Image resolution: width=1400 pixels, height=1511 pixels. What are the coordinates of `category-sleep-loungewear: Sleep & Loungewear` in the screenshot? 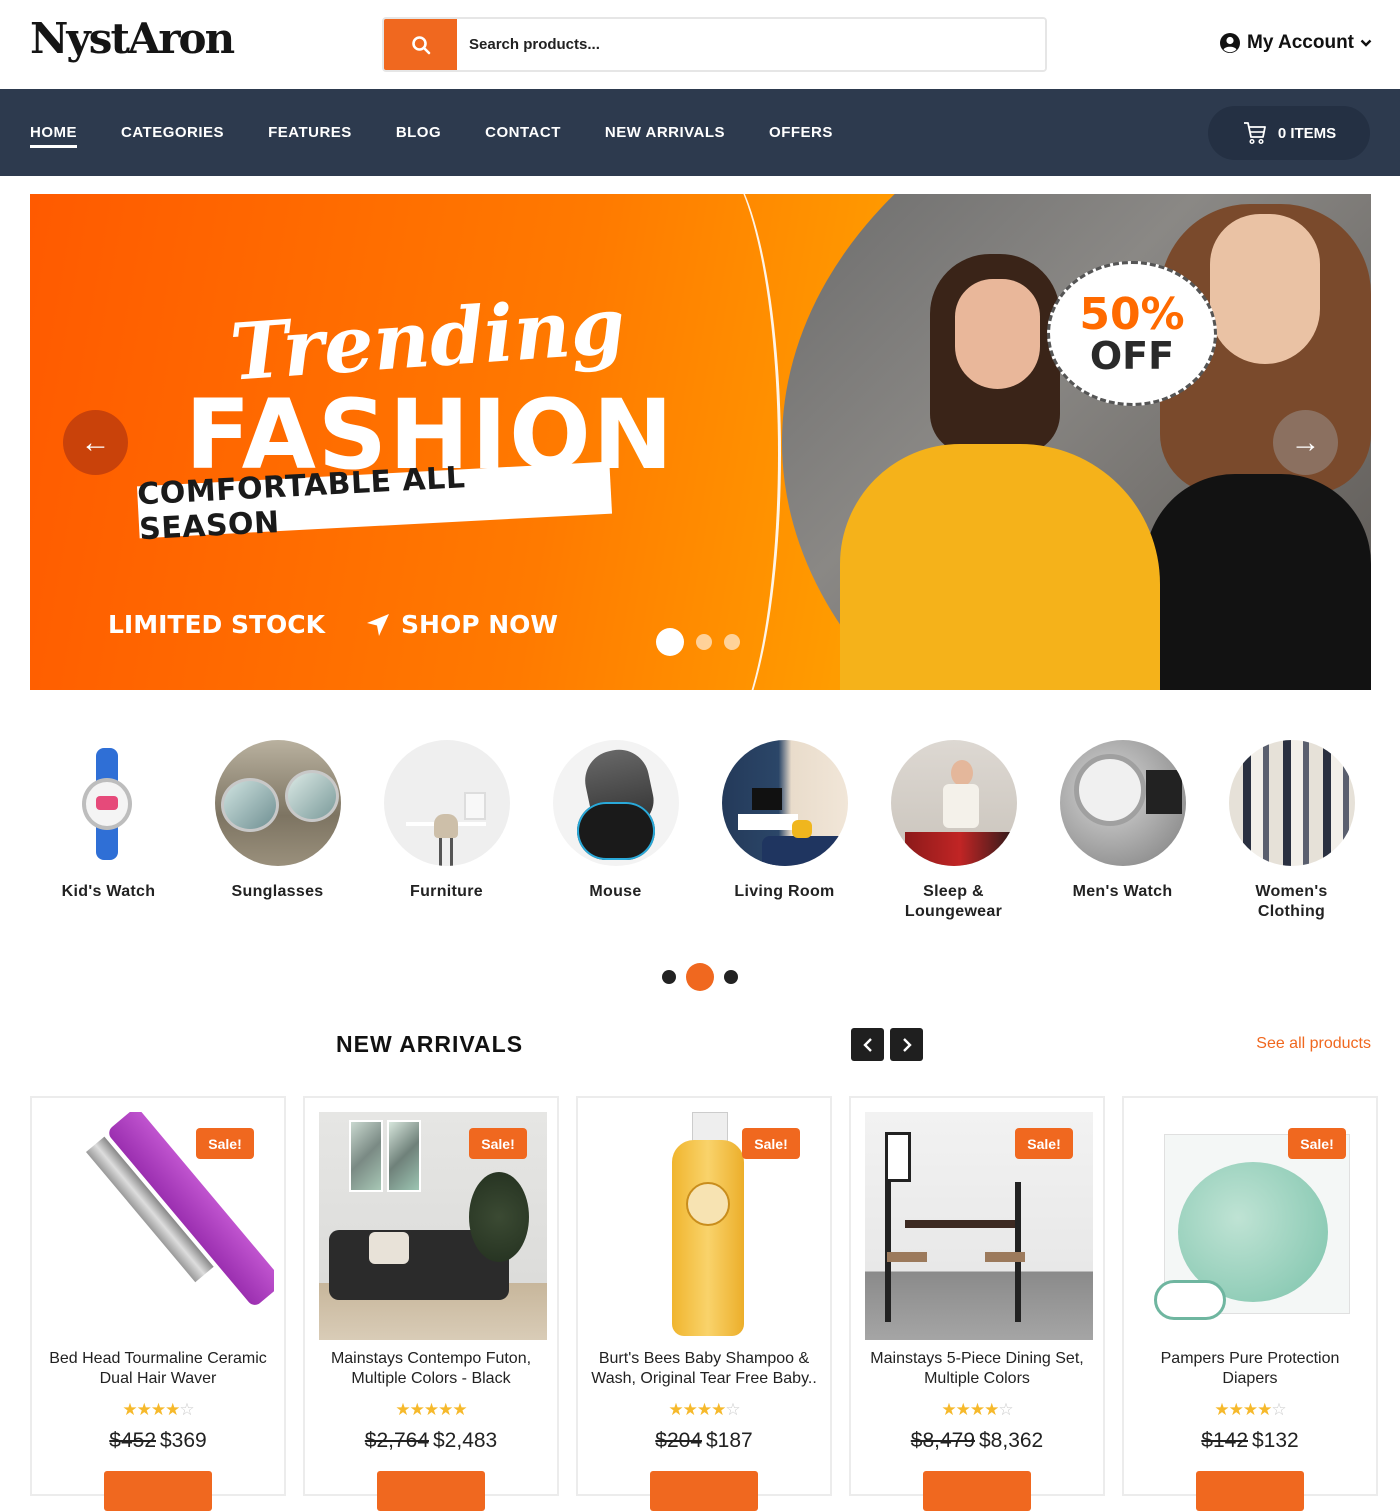 It's located at (953, 831).